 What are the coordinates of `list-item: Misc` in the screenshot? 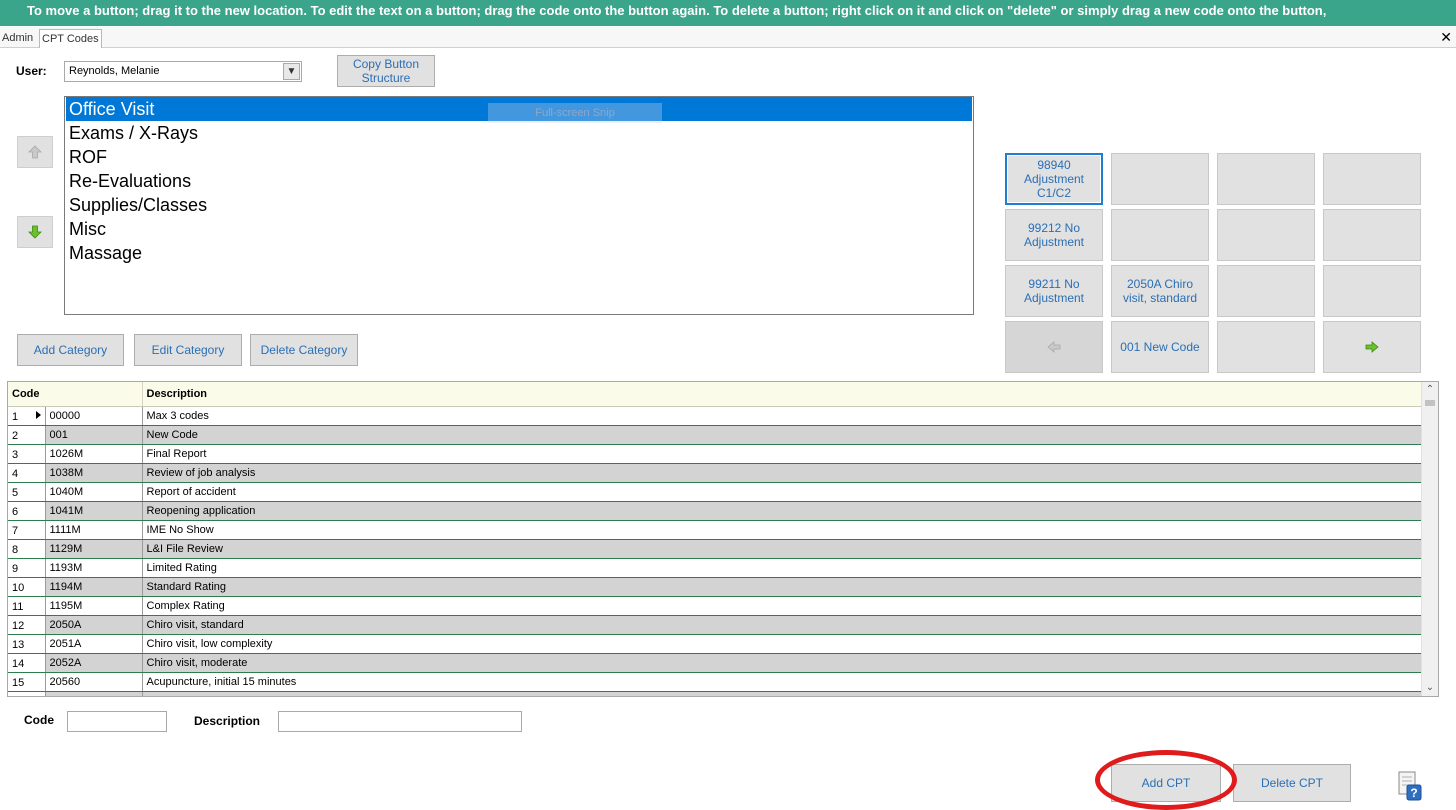 It's located at (519, 229).